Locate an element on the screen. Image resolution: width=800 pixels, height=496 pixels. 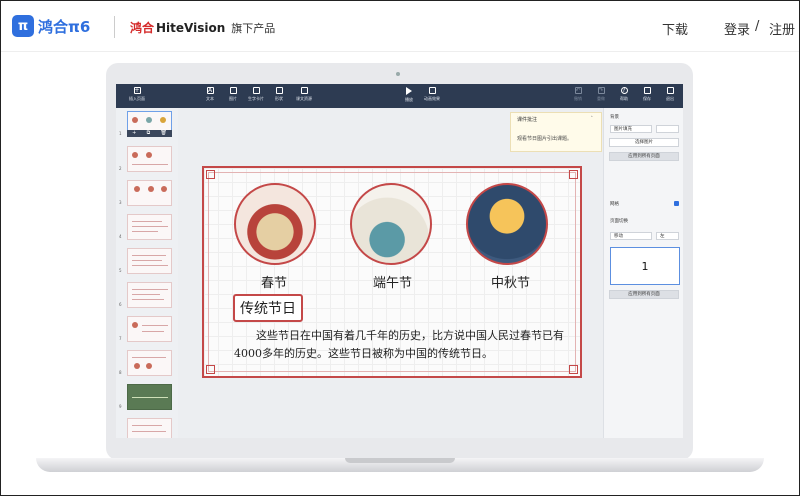
brand: 鸿合 HiteVision 旗下产品 is located at coordinates (202, 27).